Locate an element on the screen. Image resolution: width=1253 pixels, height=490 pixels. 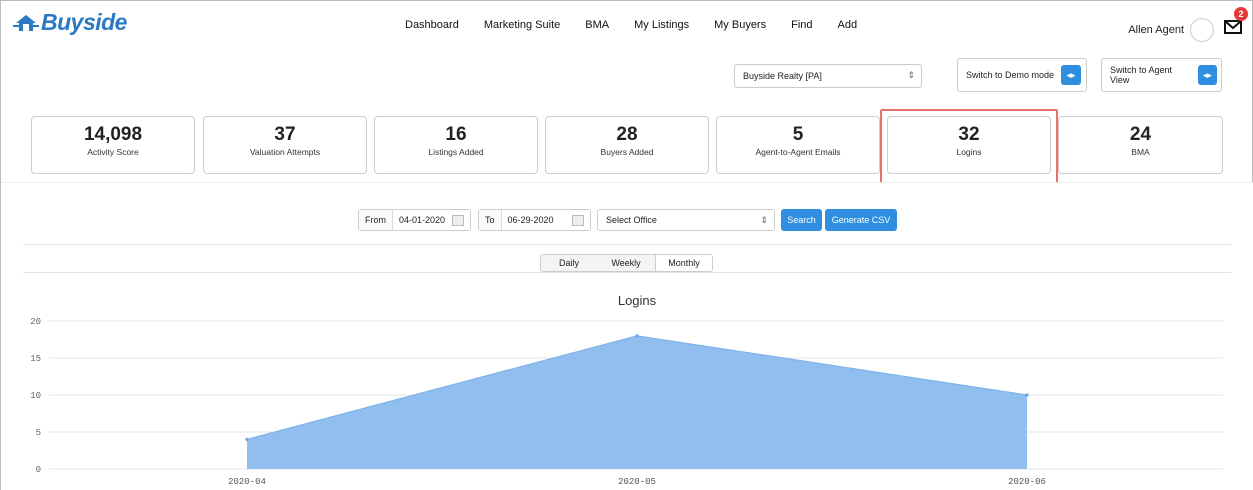
y-tick-label: 10 is located at coordinates (35, 396).